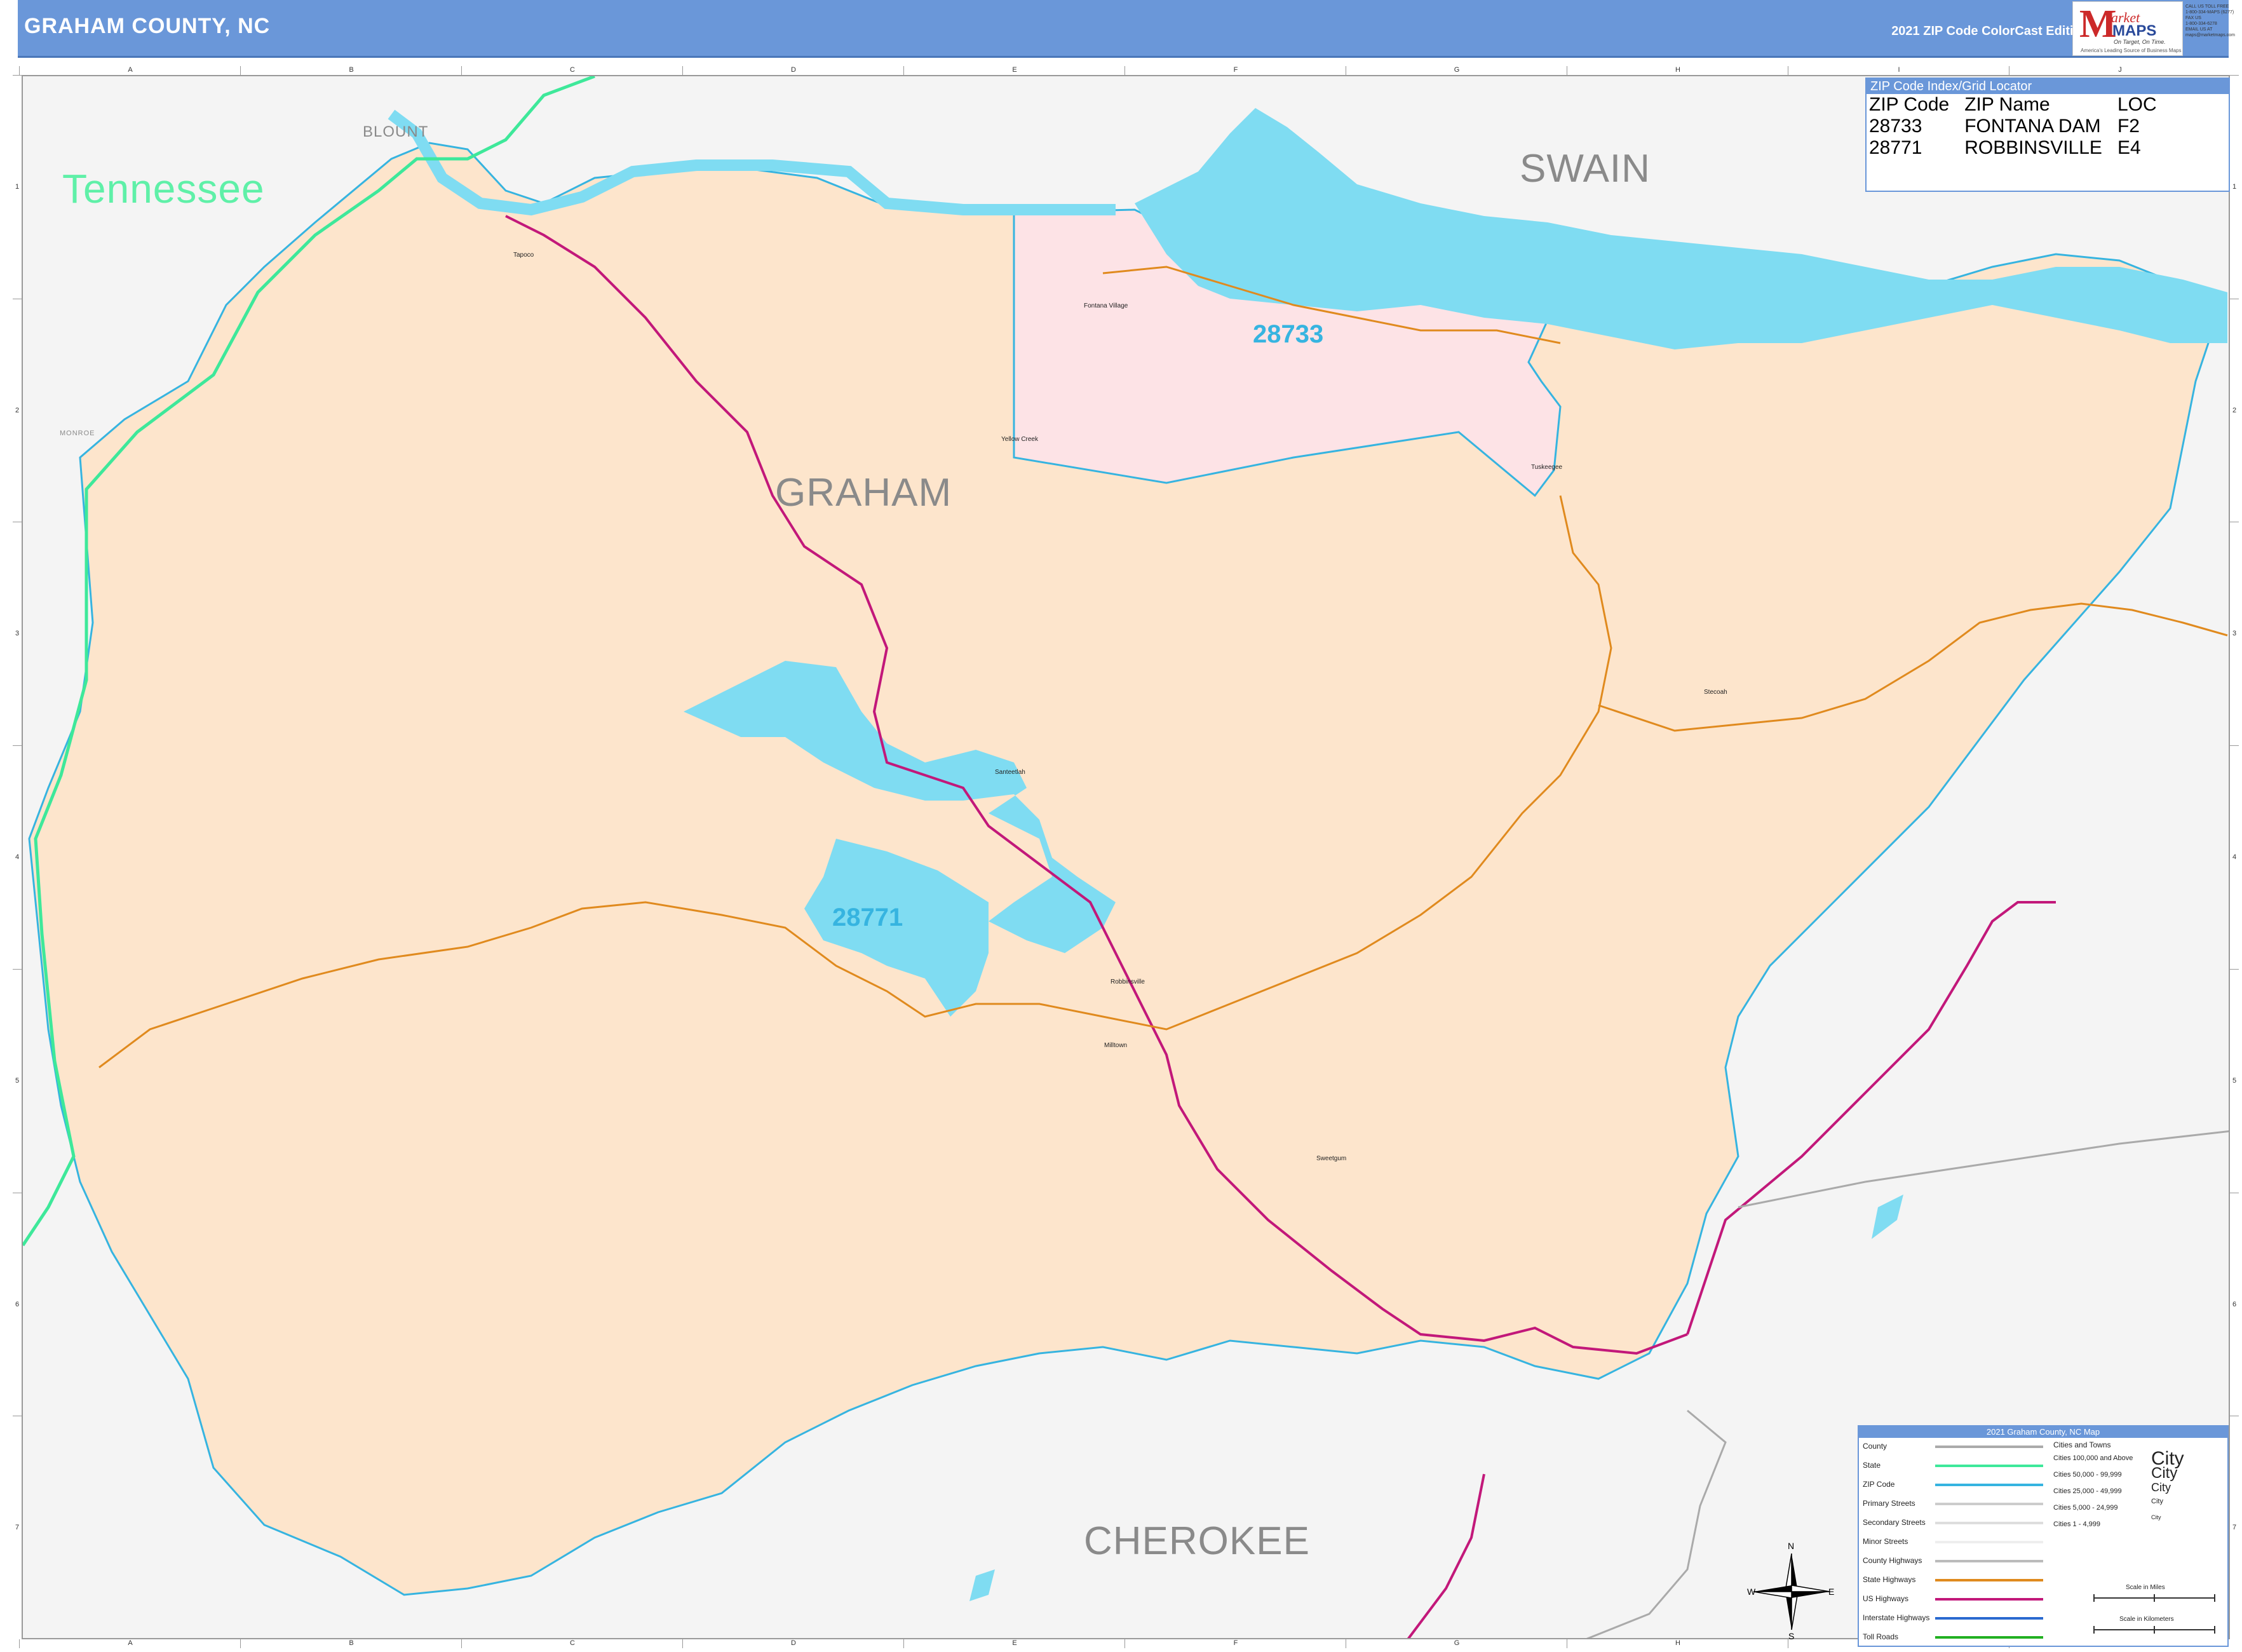 The width and height of the screenshot is (2242, 1652). What do you see at coordinates (2087, 1491) in the screenshot?
I see `legend-city-class: Cities 25,000 - 49,999` at bounding box center [2087, 1491].